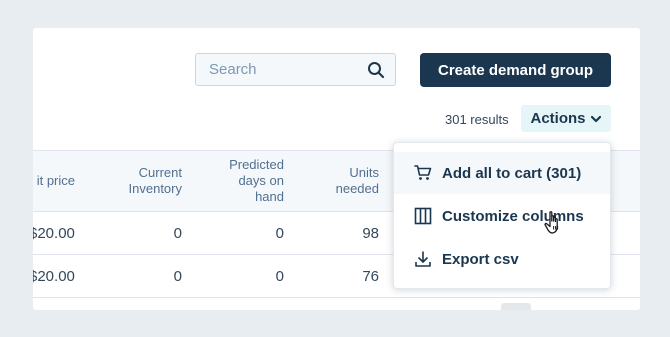 The height and width of the screenshot is (337, 670). I want to click on menu-item-label: Add all to cart (301), so click(512, 173).